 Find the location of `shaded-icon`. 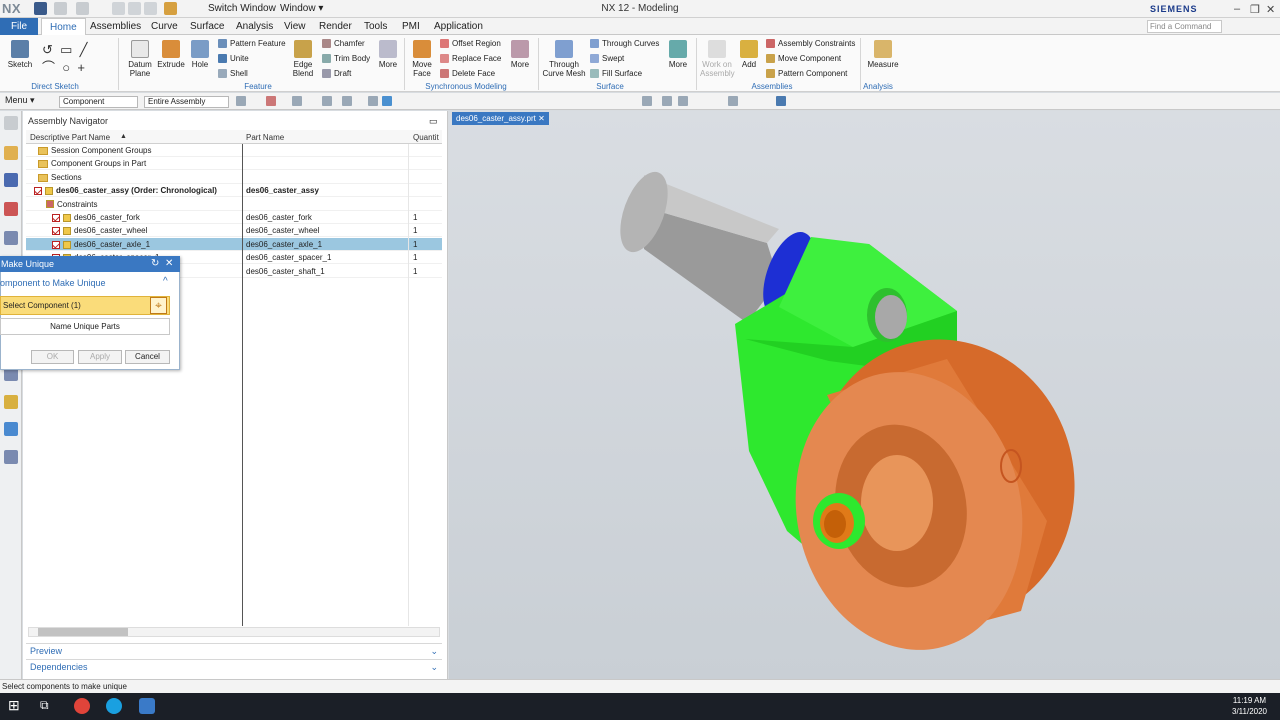

shaded-icon is located at coordinates (387, 101).